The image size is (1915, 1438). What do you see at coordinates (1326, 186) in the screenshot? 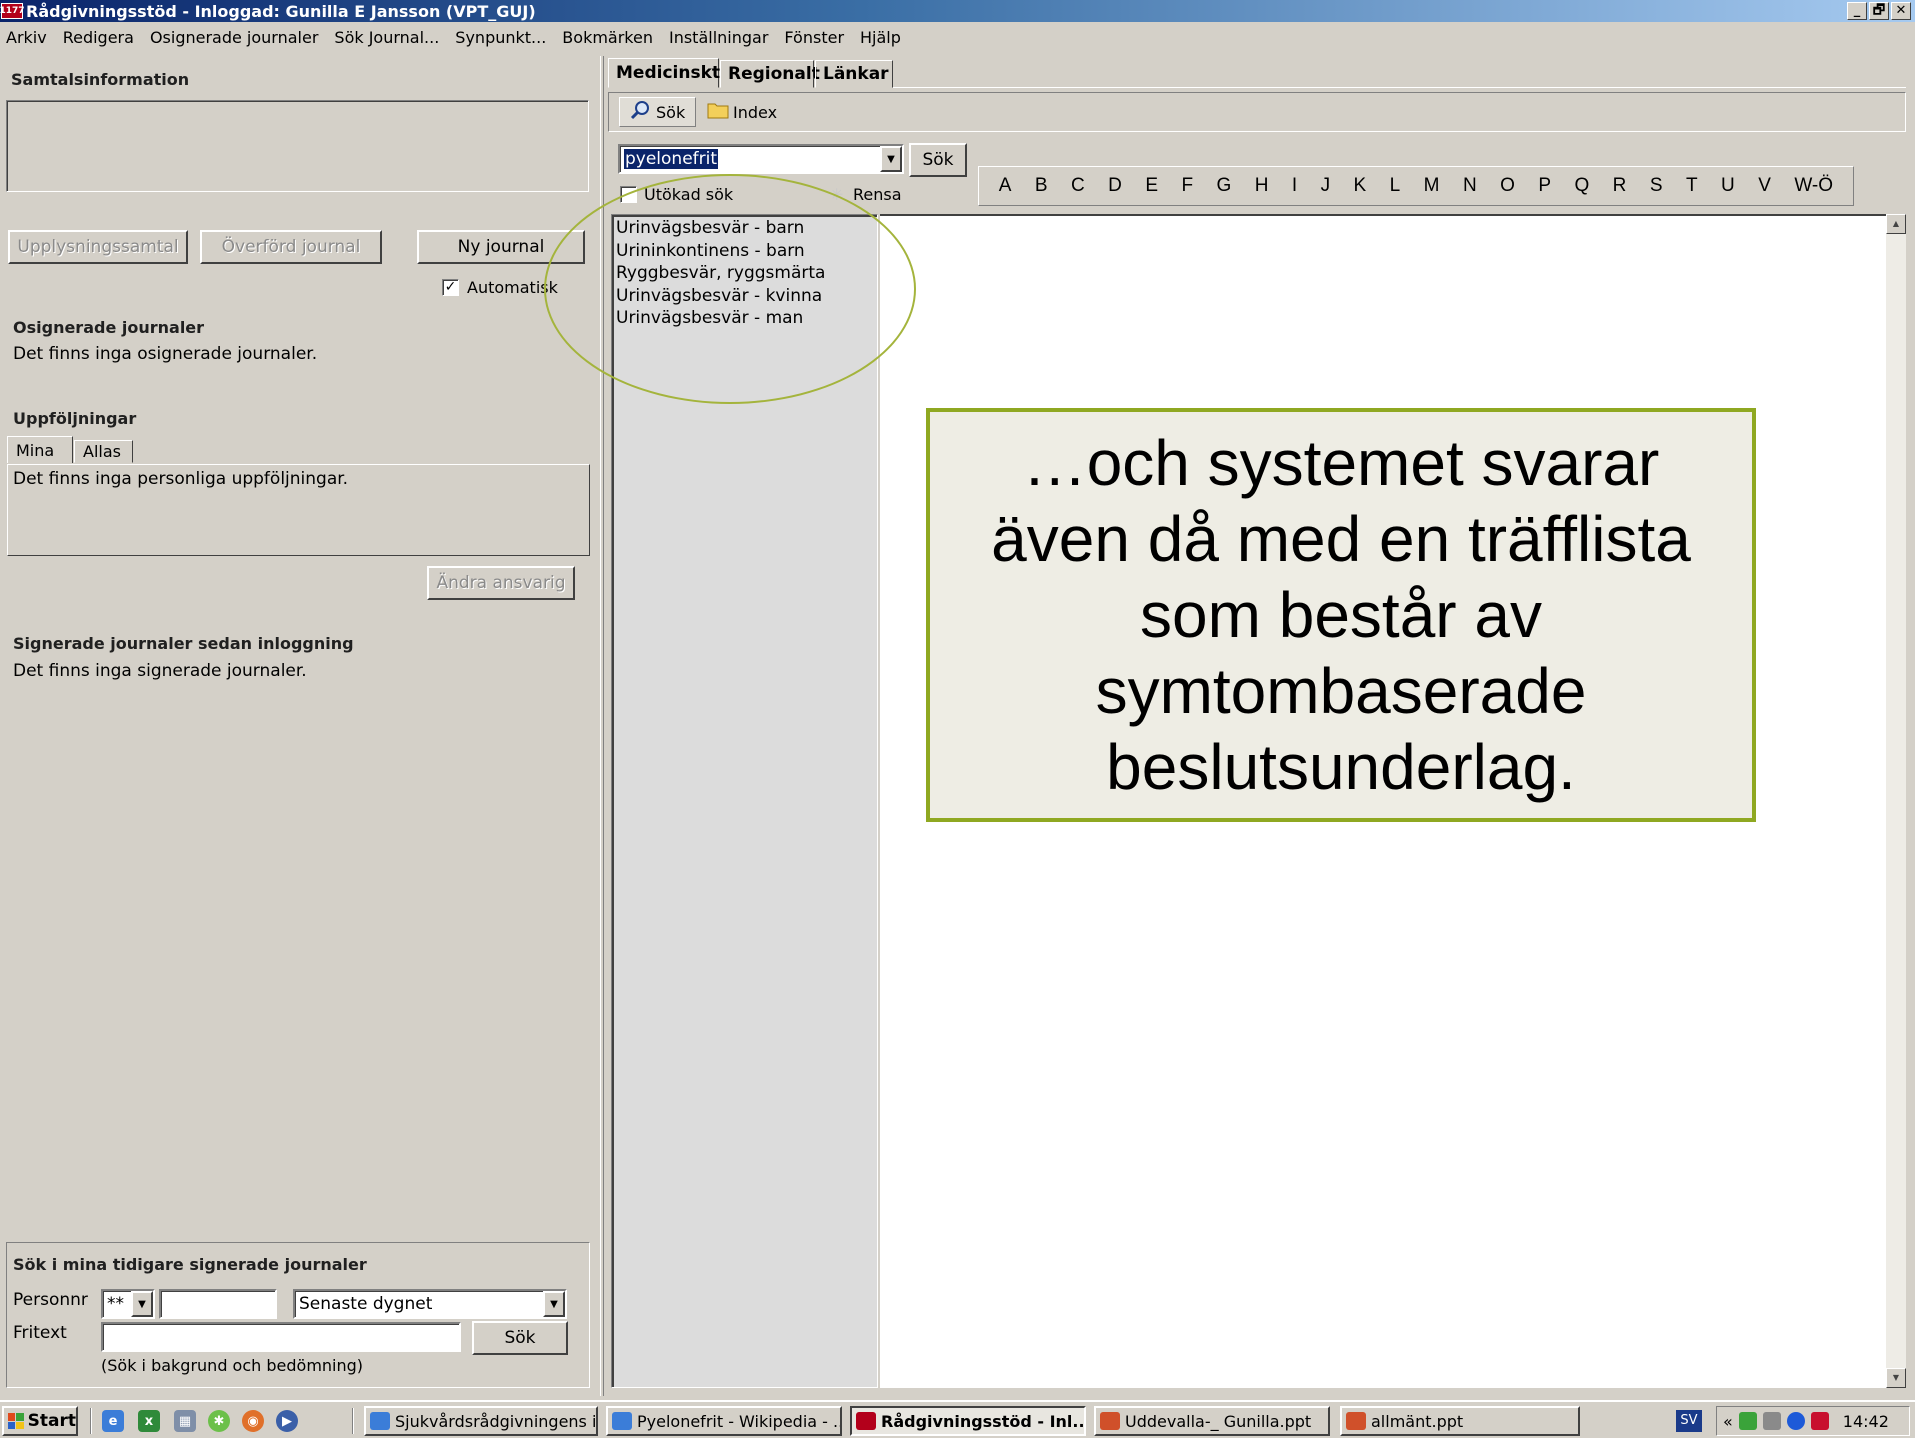
I see `letter-j: J` at bounding box center [1326, 186].